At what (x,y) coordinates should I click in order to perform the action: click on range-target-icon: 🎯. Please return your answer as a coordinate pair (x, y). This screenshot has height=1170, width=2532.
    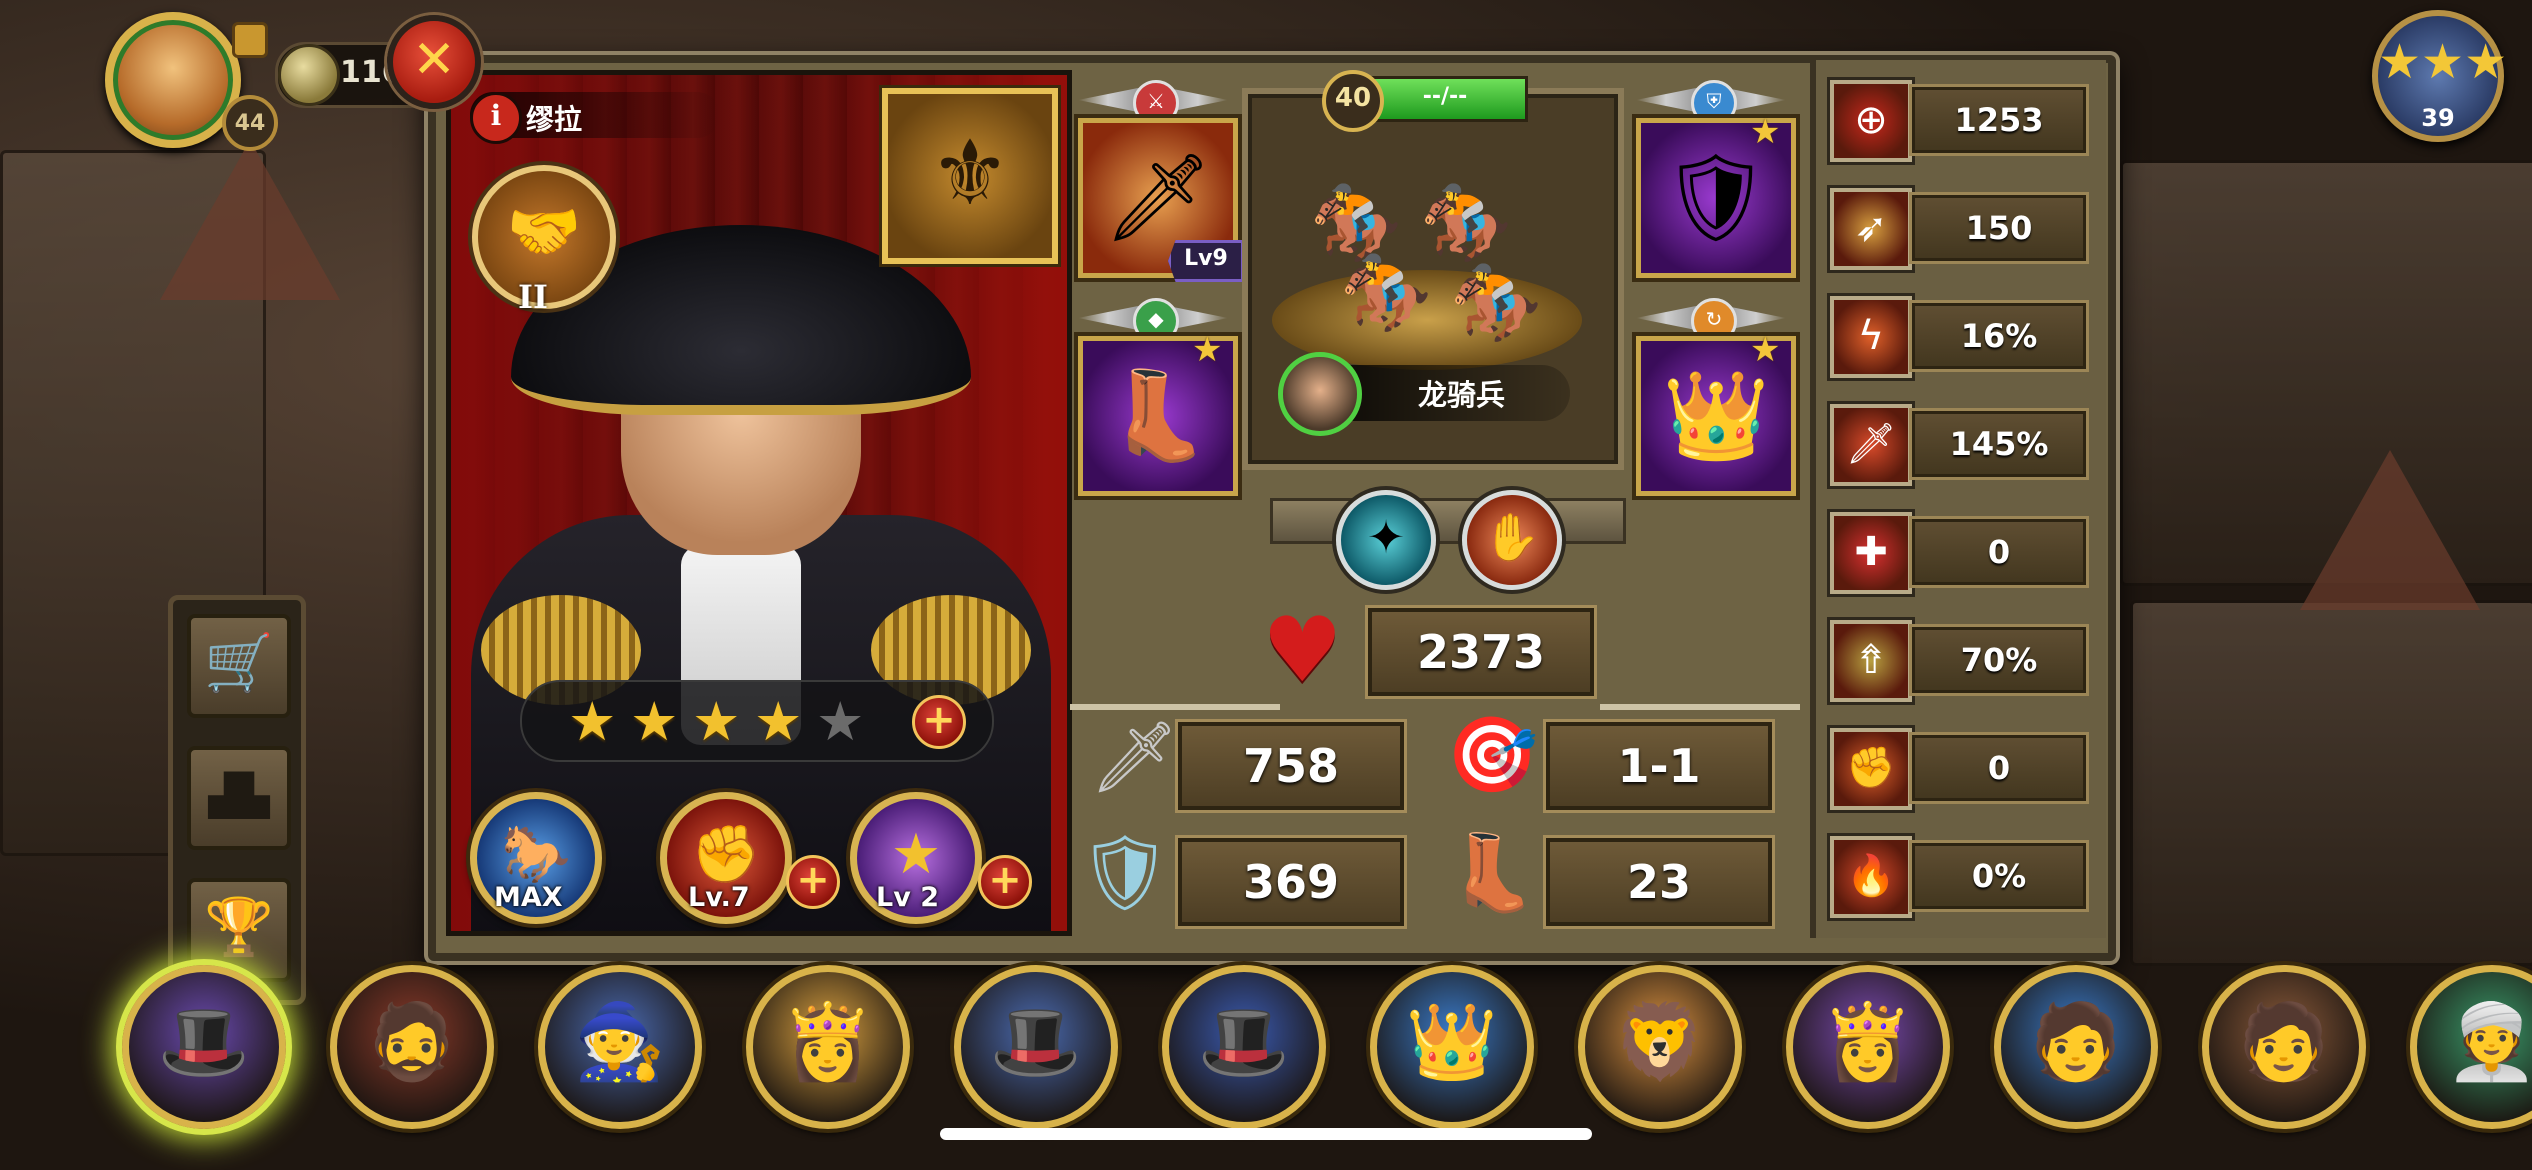
    Looking at the image, I should click on (1492, 755).